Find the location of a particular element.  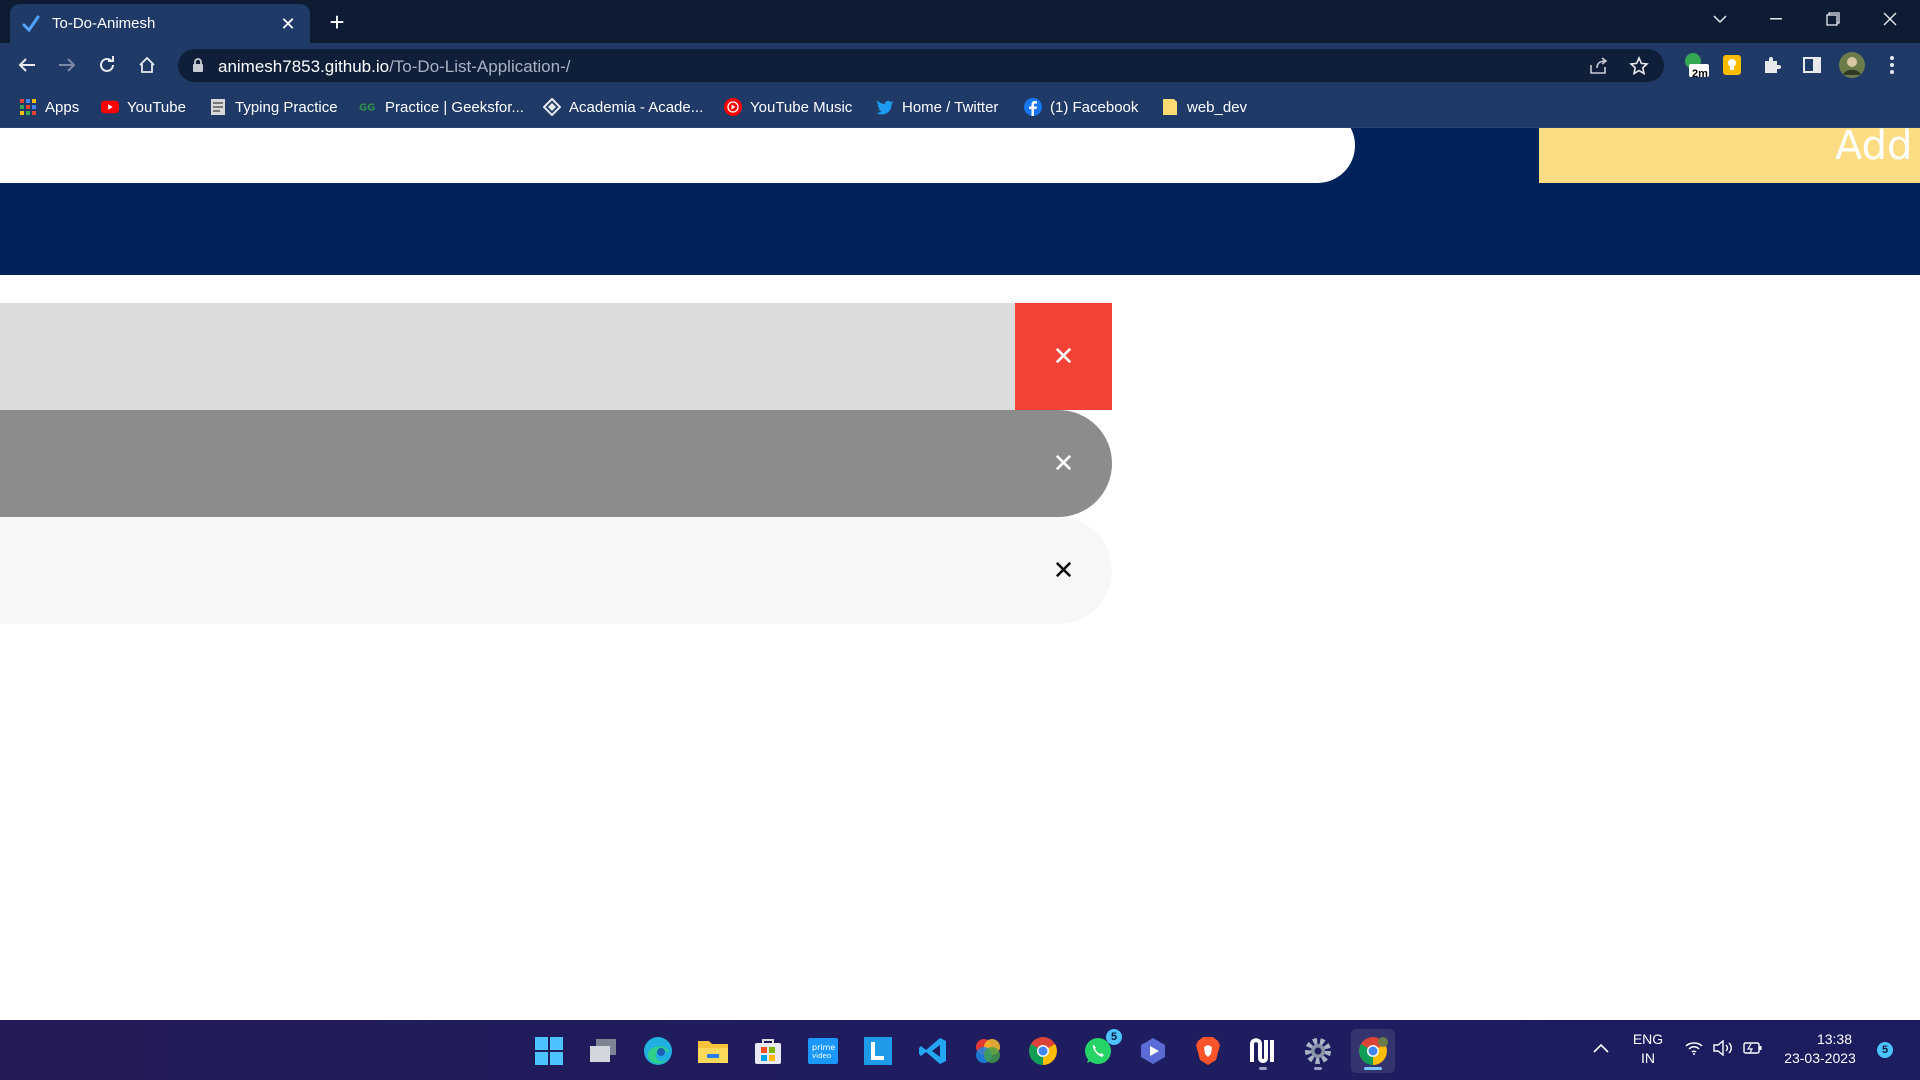

share-icon is located at coordinates (1599, 66).